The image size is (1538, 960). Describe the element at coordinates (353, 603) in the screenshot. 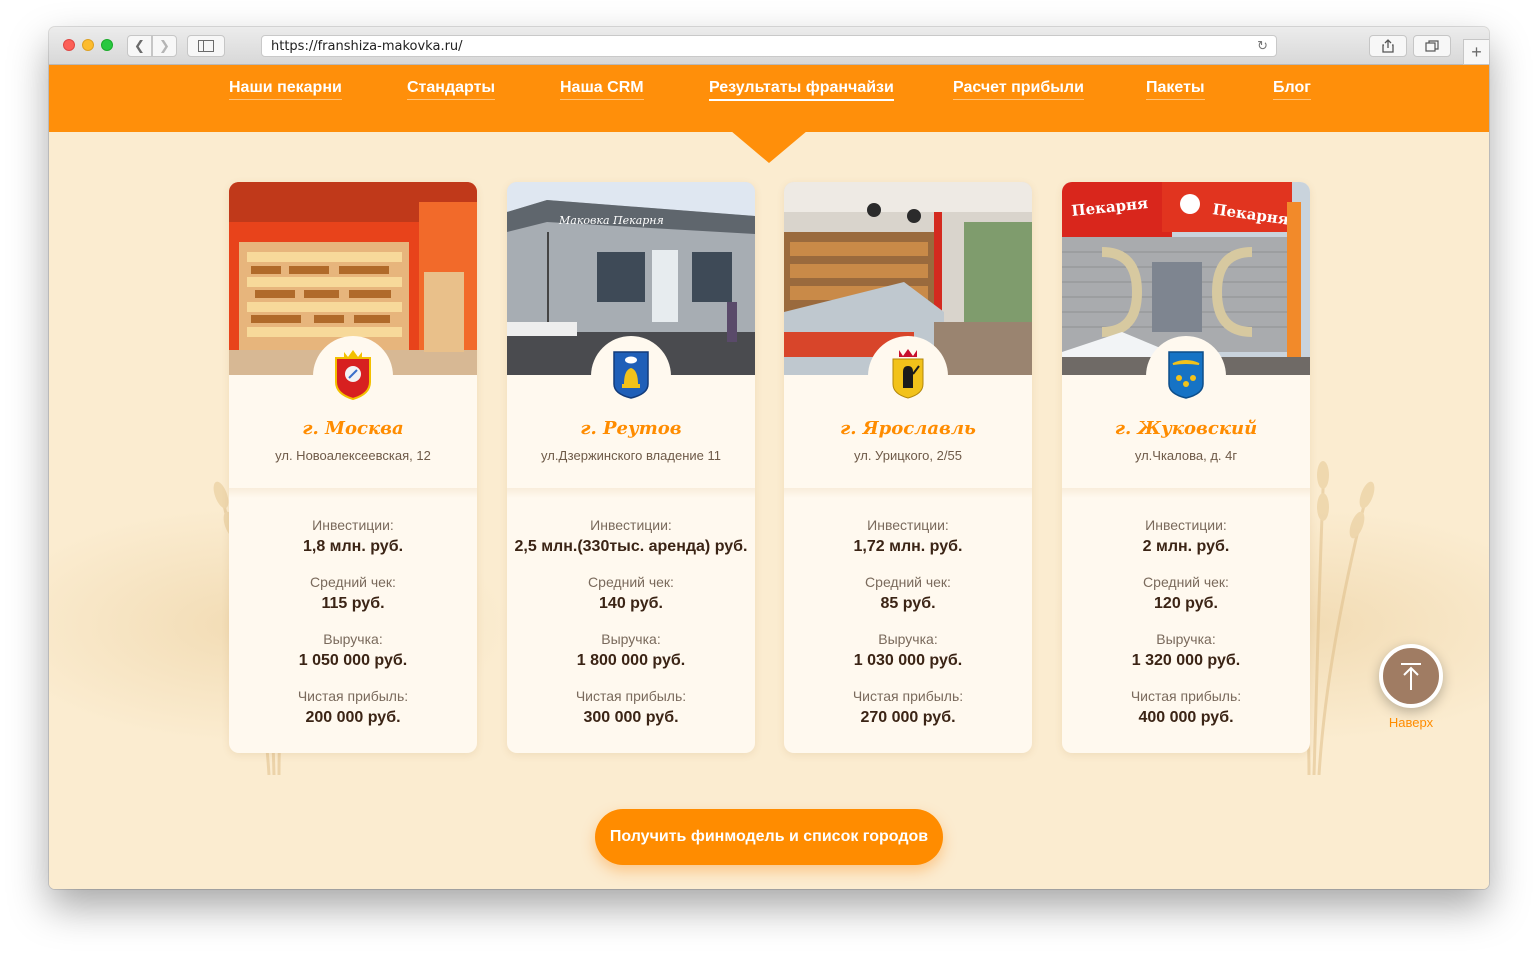

I see `avg-check-value: 115 руб.` at that location.